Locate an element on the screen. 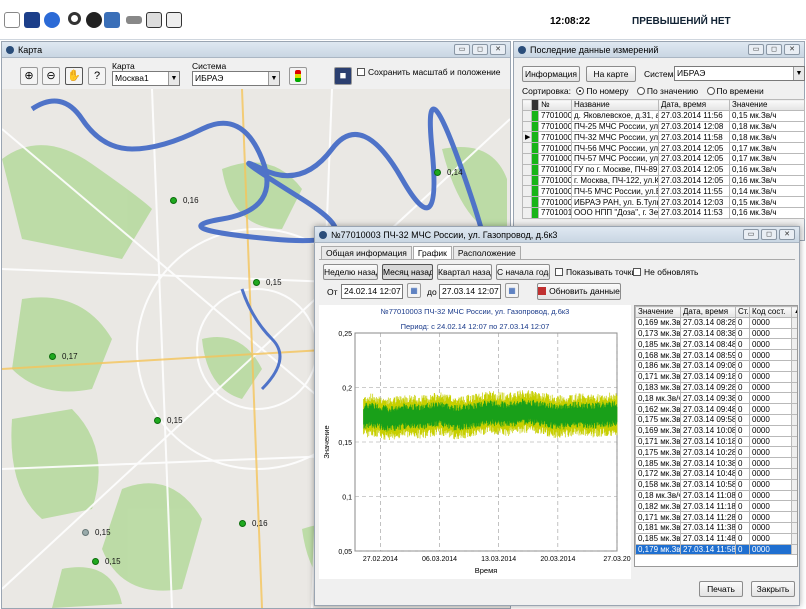 The width and height of the screenshot is (806, 609). tab-general-info: Общая информация is located at coordinates (366, 252).